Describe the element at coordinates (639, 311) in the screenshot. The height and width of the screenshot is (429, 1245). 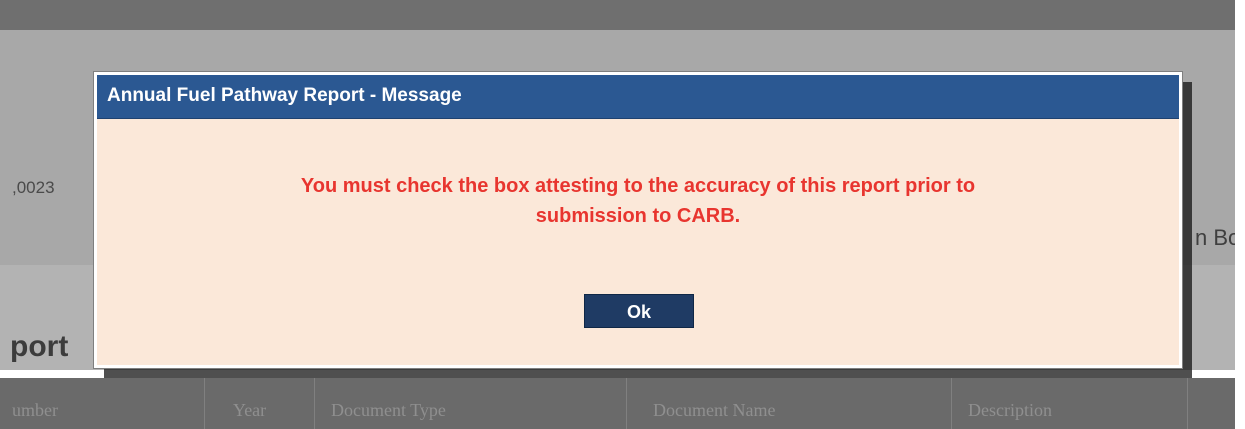
I see `ok-button: Ok` at that location.